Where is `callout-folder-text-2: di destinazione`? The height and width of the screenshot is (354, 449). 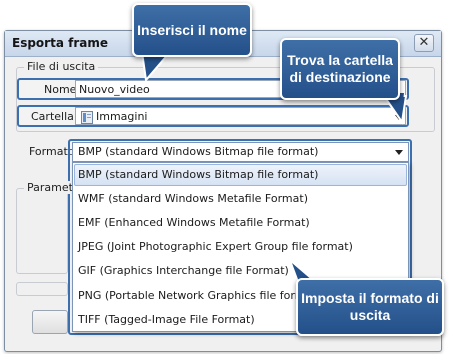 callout-folder-text-2: di destinazione is located at coordinates (340, 77).